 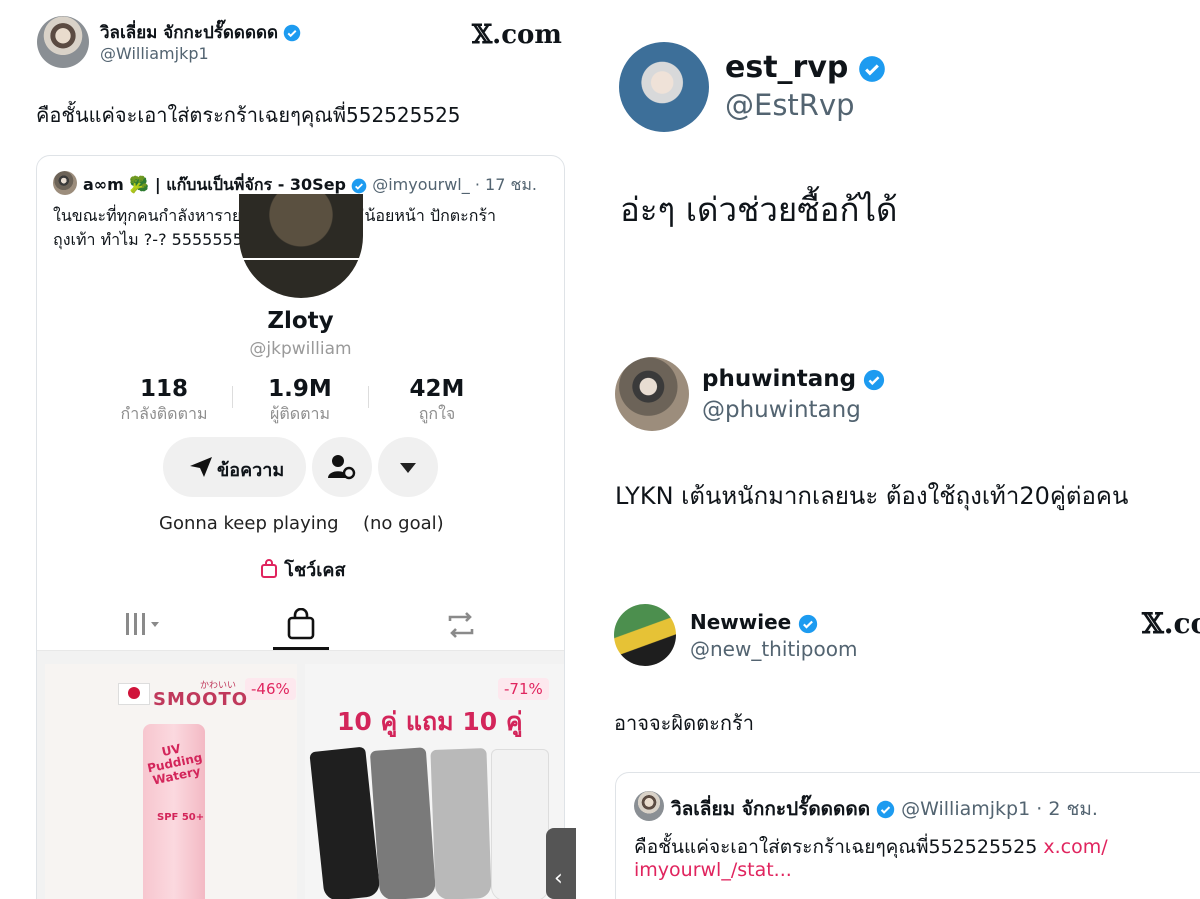 What do you see at coordinates (684, 723) in the screenshot?
I see `newwiee-tweet-text: อาจจะผิดตะกร้า` at bounding box center [684, 723].